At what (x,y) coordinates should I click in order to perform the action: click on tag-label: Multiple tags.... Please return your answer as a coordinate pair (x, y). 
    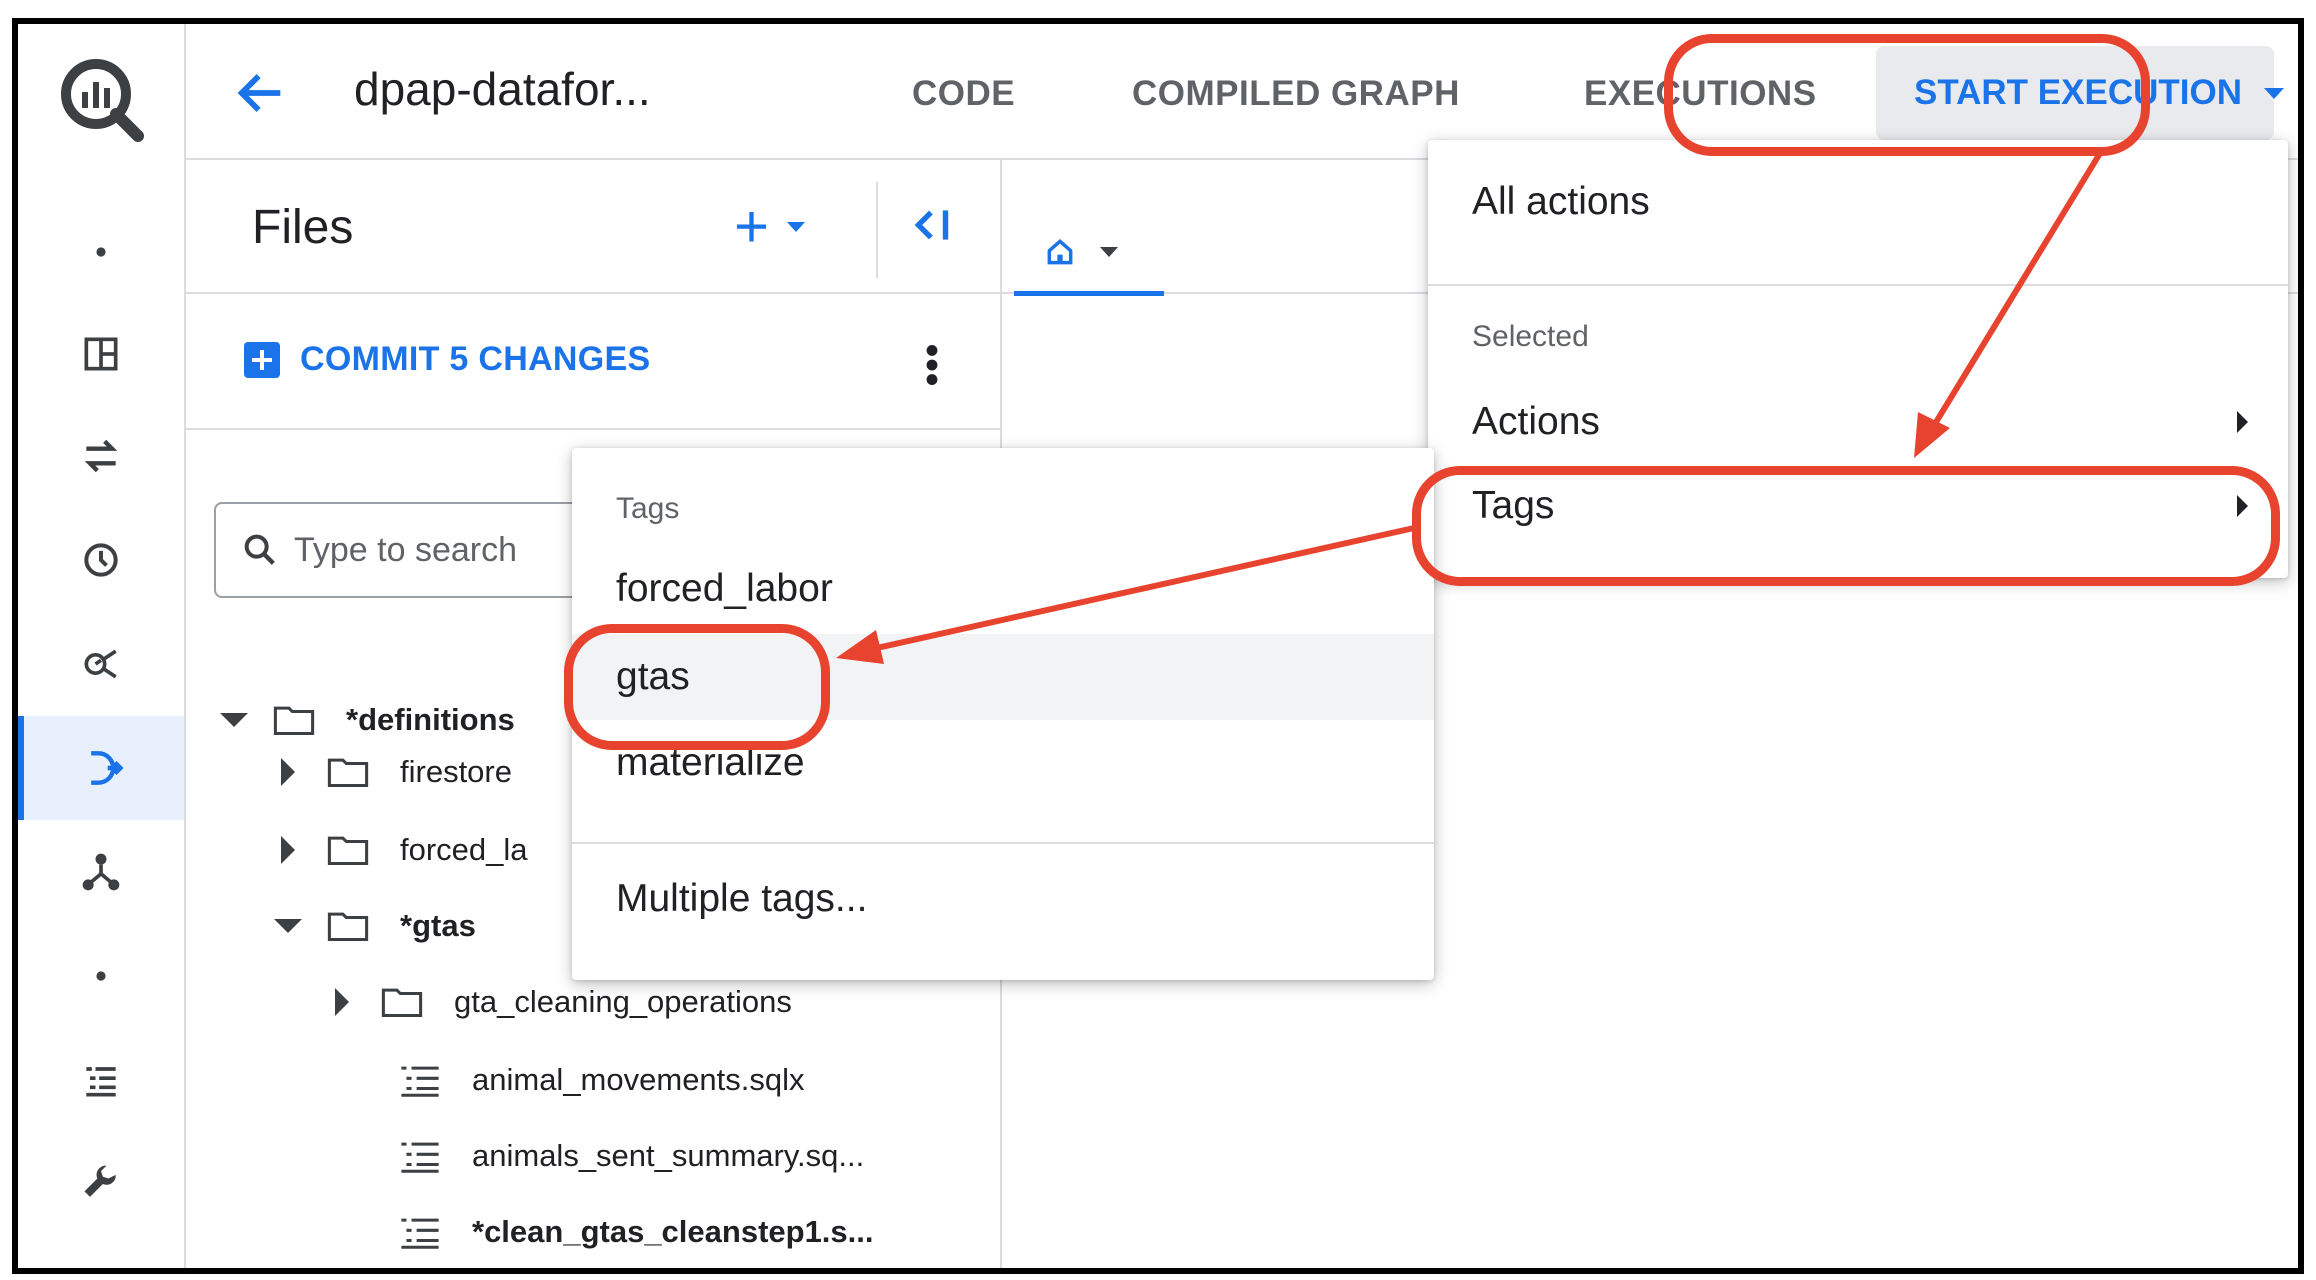
    Looking at the image, I should click on (742, 898).